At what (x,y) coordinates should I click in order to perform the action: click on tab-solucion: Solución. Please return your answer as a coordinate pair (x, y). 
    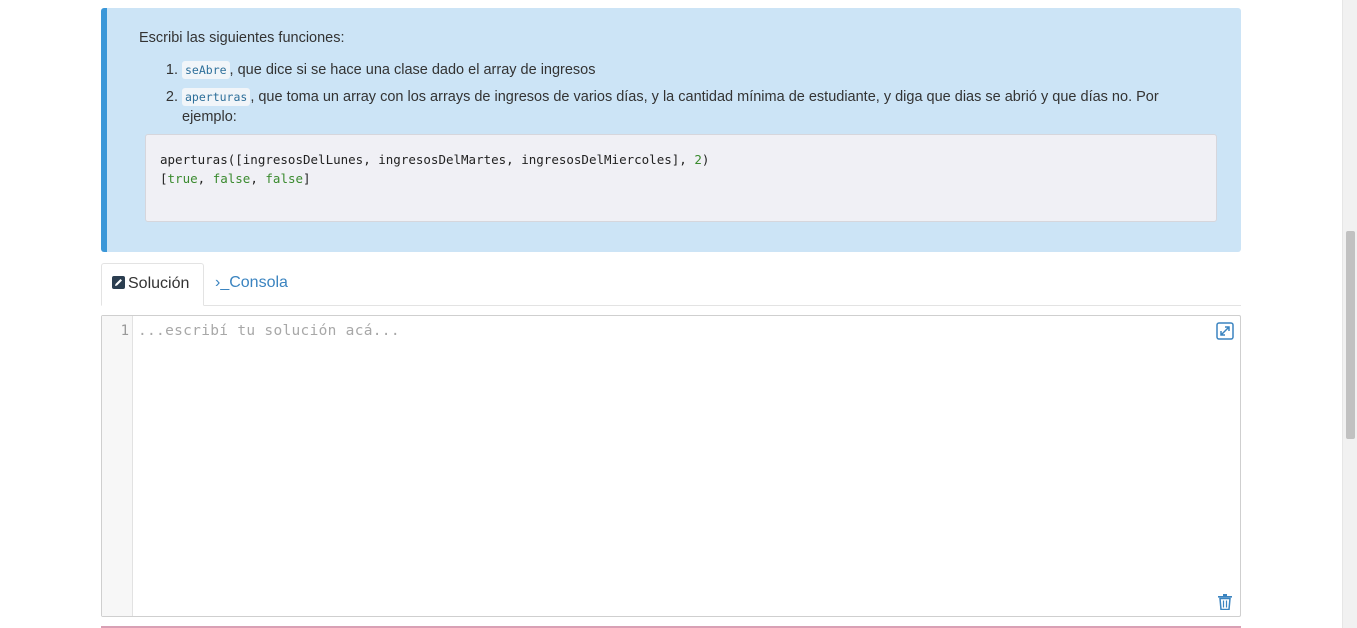
    Looking at the image, I should click on (152, 284).